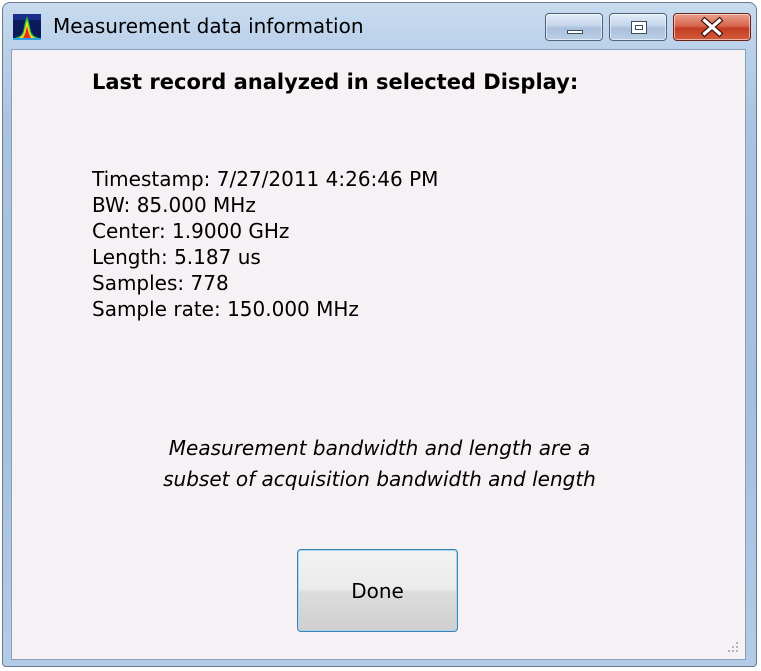  Describe the element at coordinates (208, 26) in the screenshot. I see `window-title: Measurement data information` at that location.